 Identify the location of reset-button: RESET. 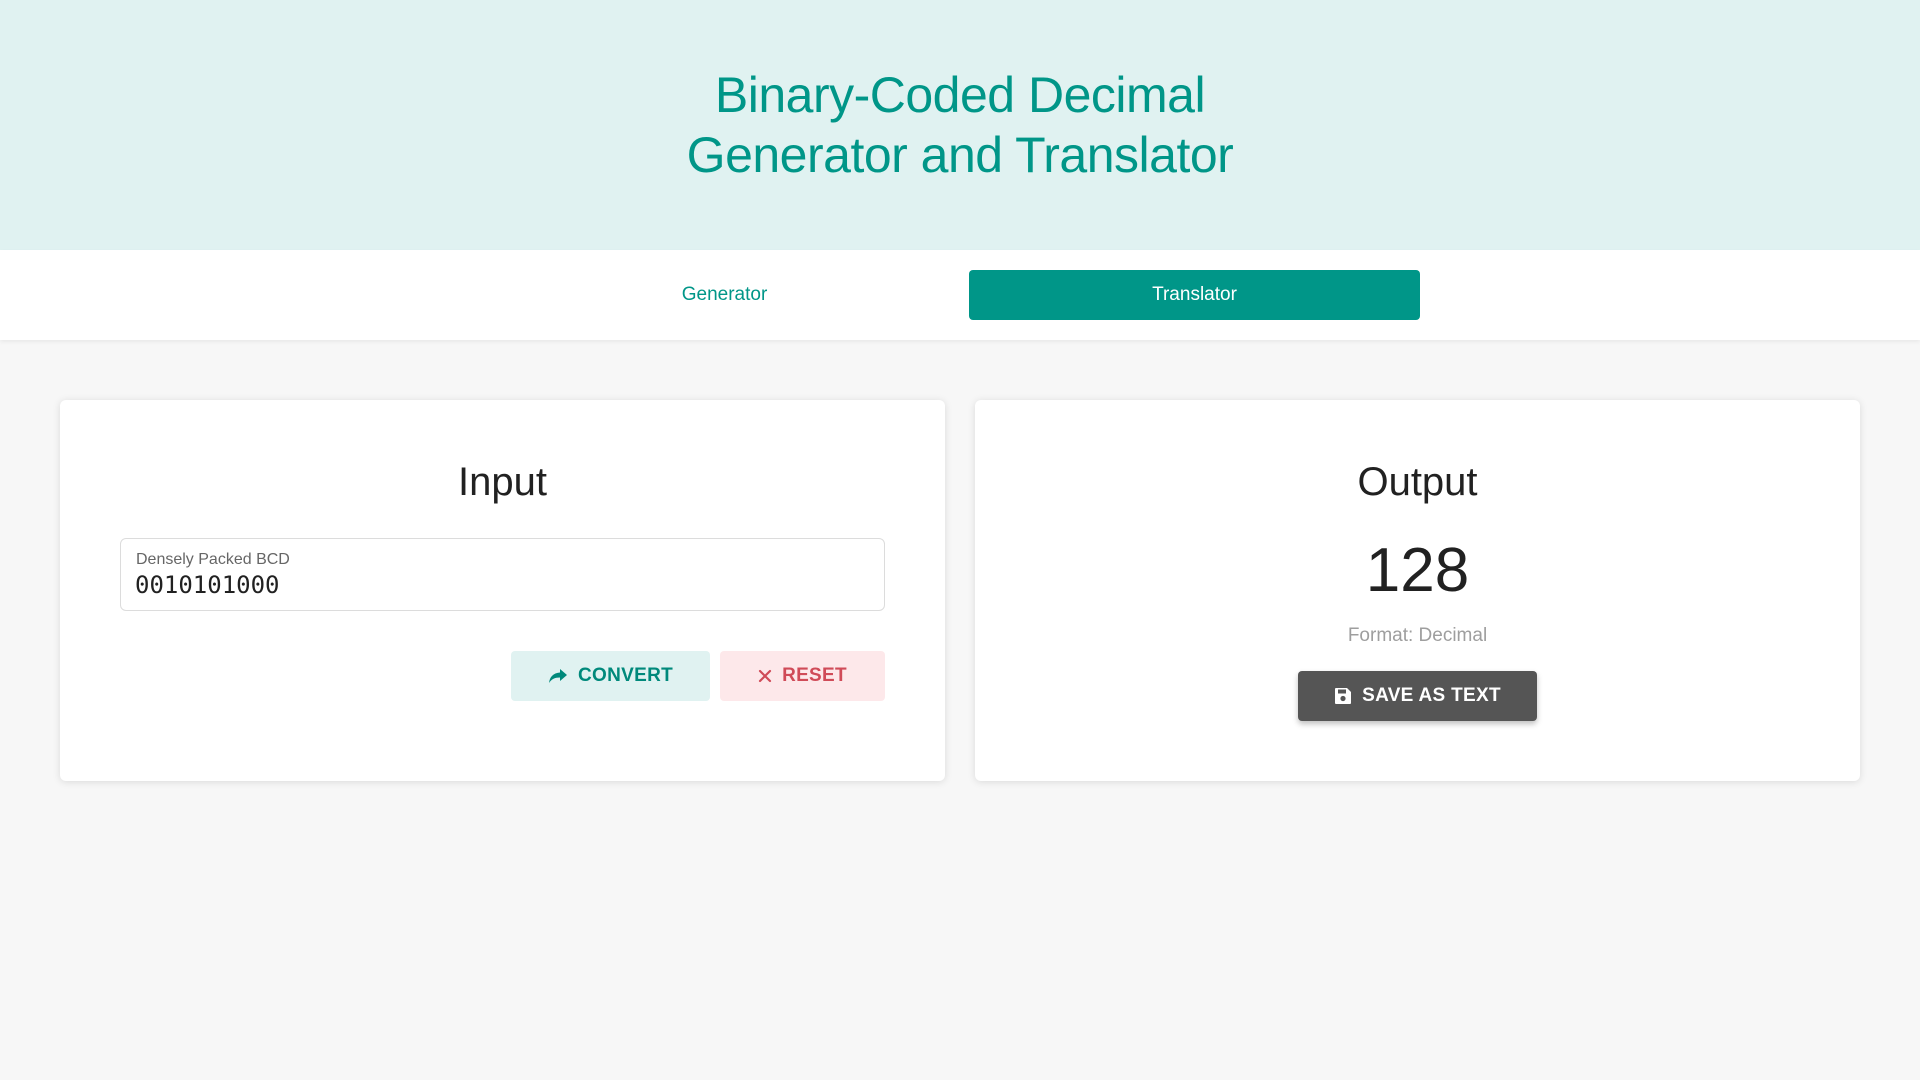
(802, 676).